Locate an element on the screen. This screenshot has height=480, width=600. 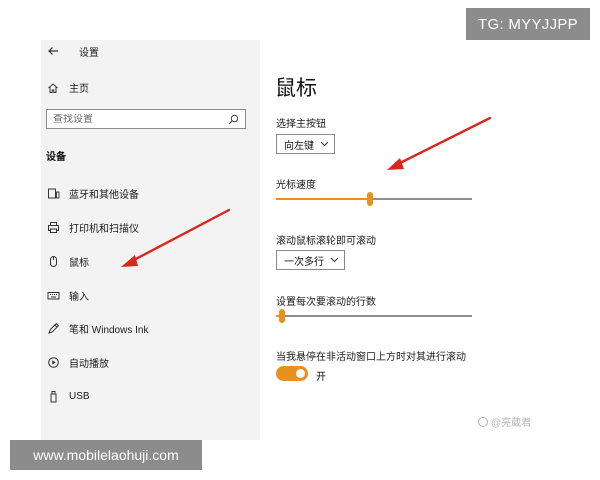
sidebar-item-printers: 打印机和扫描仪 is located at coordinates (92, 227).